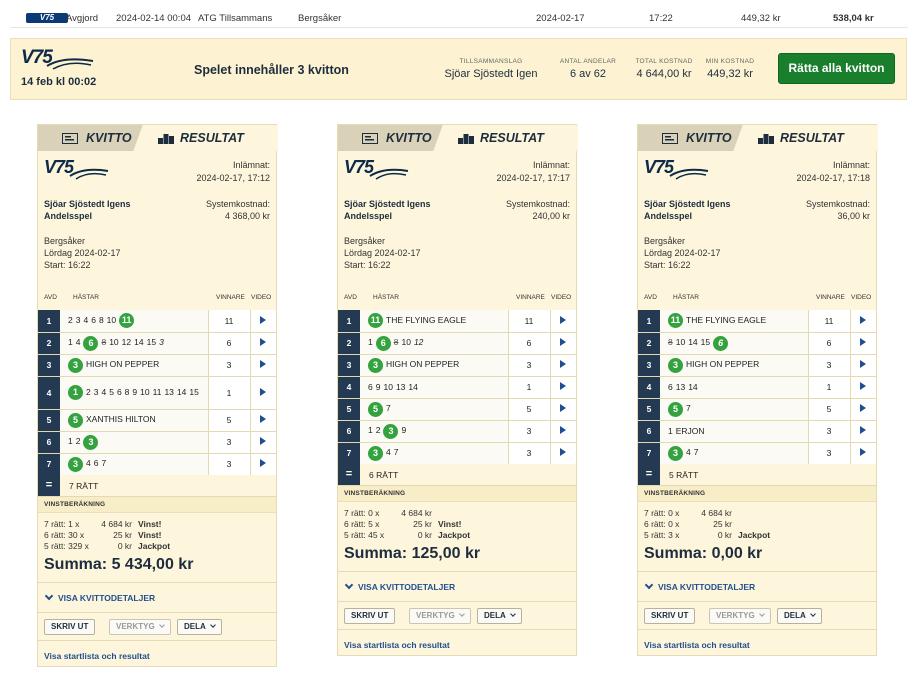 The width and height of the screenshot is (915, 693). What do you see at coordinates (154, 546) in the screenshot?
I see `winnings-result: Jackpot` at bounding box center [154, 546].